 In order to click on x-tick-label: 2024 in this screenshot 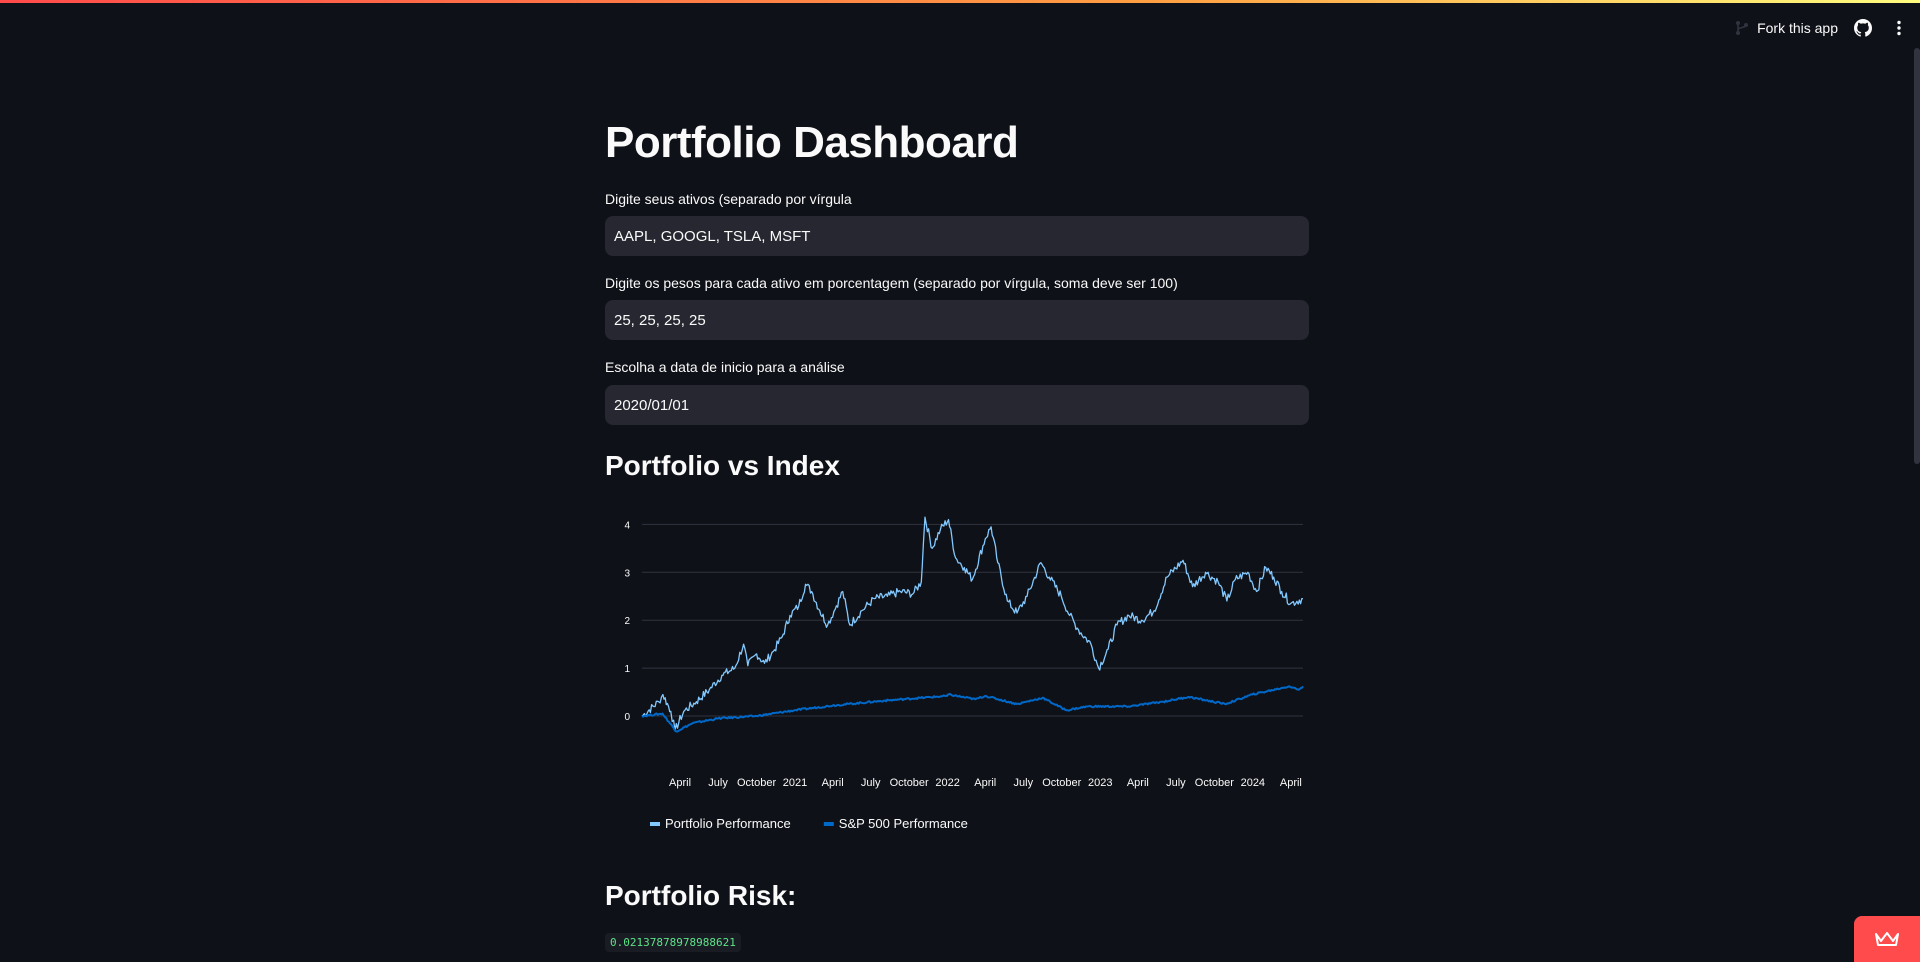, I will do `click(1253, 783)`.